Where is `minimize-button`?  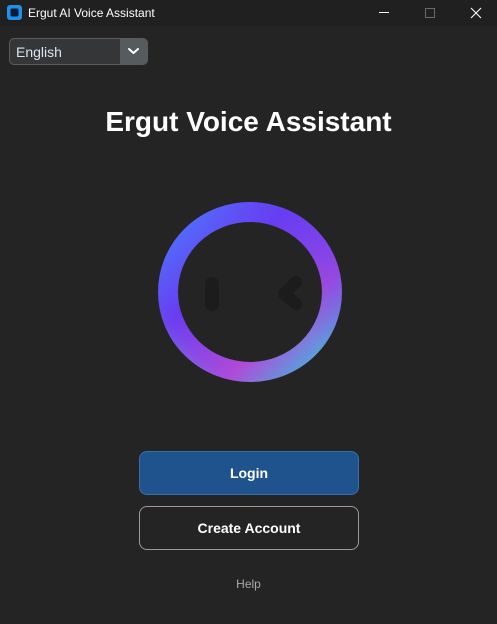 minimize-button is located at coordinates (384, 13).